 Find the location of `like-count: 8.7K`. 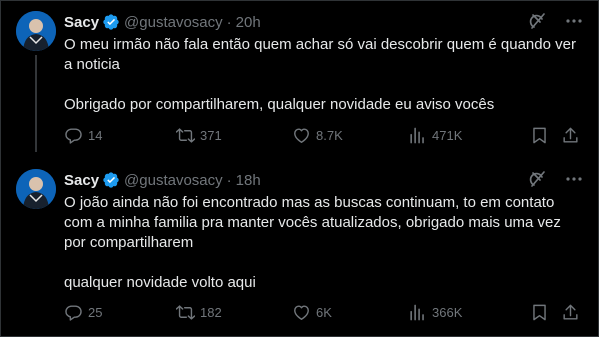

like-count: 8.7K is located at coordinates (329, 135).